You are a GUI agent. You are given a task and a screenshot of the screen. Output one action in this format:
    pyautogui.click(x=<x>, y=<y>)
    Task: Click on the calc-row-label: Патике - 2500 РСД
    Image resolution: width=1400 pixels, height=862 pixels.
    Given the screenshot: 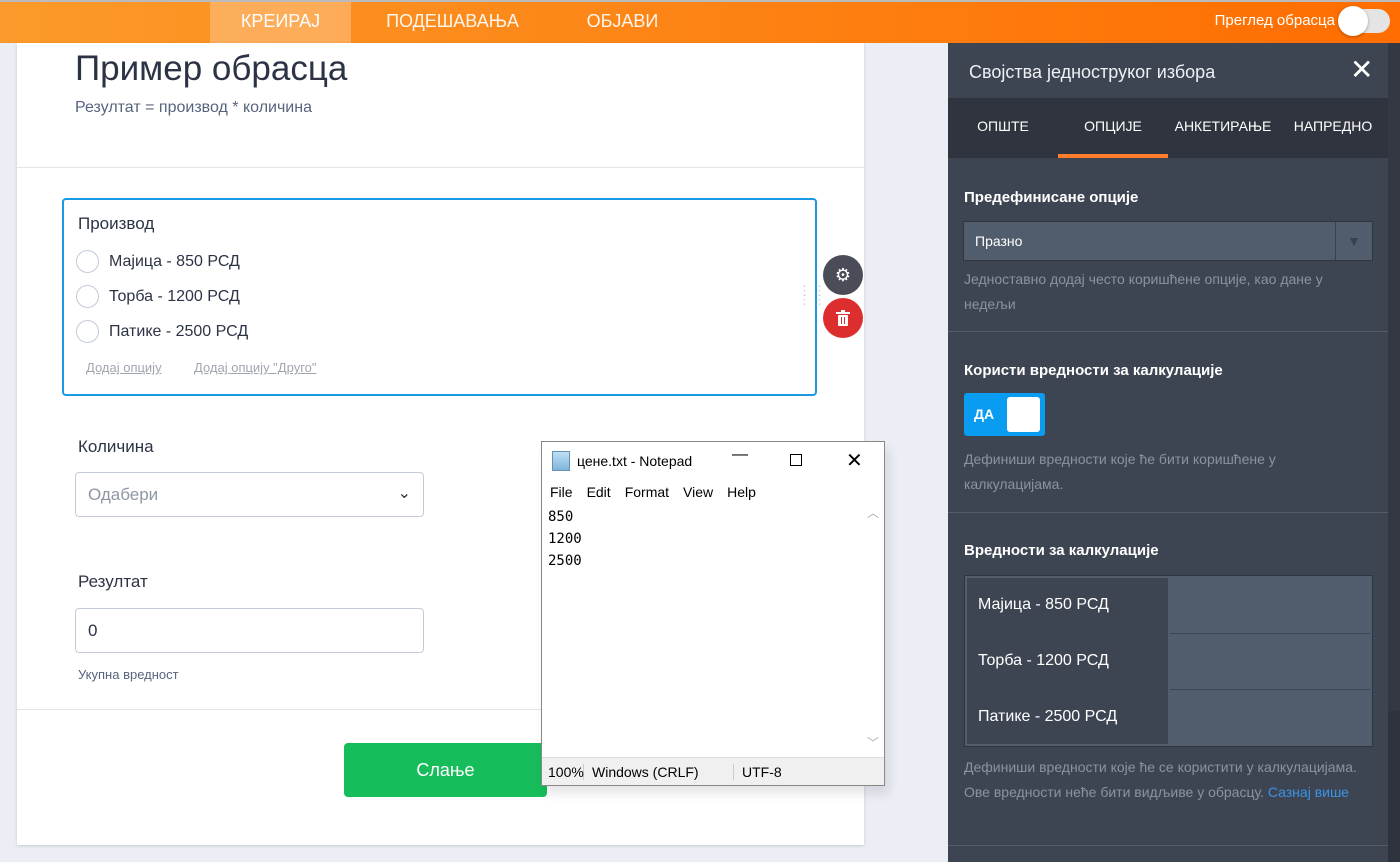 What is the action you would take?
    pyautogui.click(x=1048, y=716)
    